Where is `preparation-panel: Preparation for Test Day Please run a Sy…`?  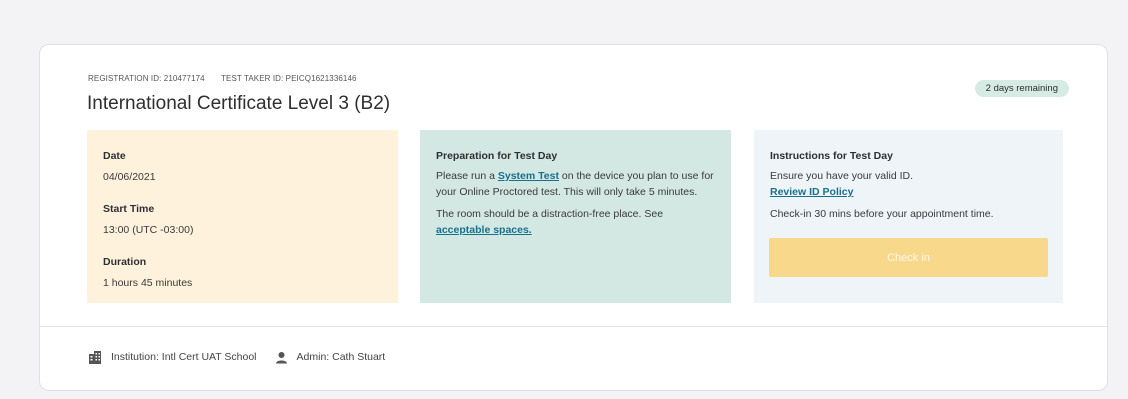
preparation-panel: Preparation for Test Day Please run a Sy… is located at coordinates (575, 216).